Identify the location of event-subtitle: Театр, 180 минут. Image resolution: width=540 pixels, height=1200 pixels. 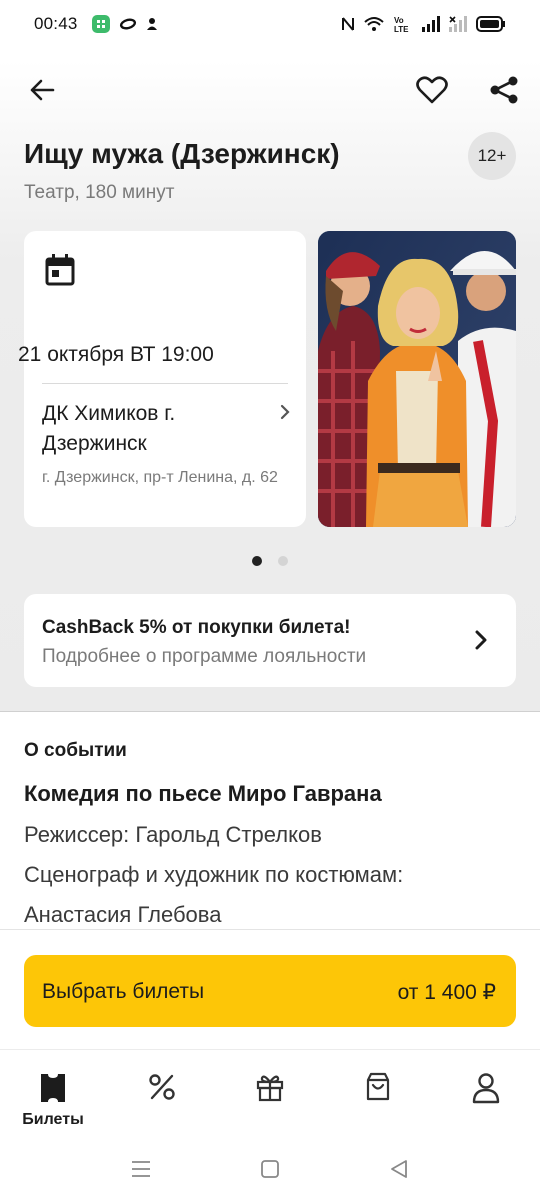
(99, 192).